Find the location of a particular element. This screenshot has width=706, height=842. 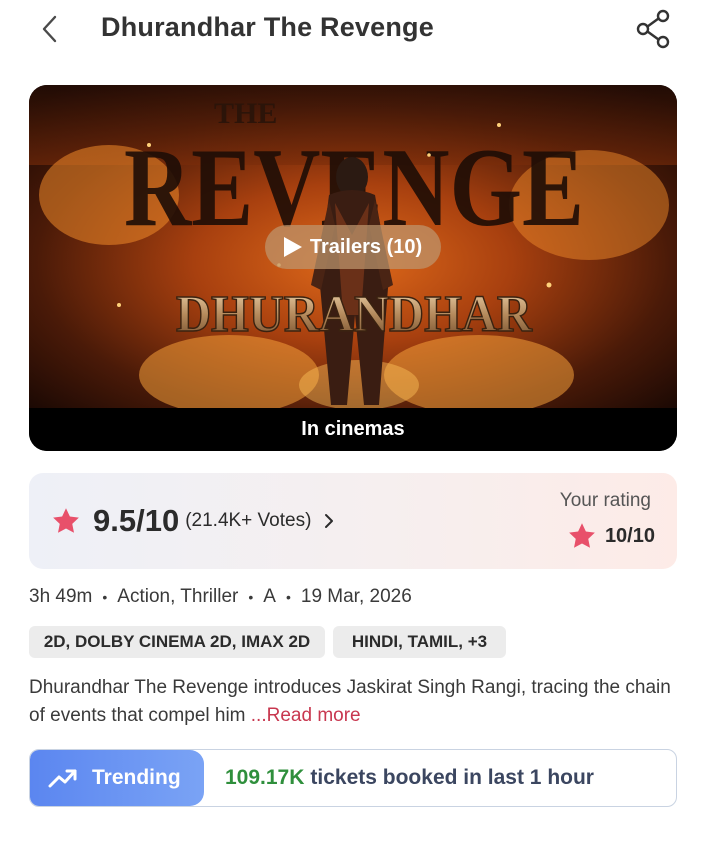

tickets-count: 109.17K is located at coordinates (265, 777).